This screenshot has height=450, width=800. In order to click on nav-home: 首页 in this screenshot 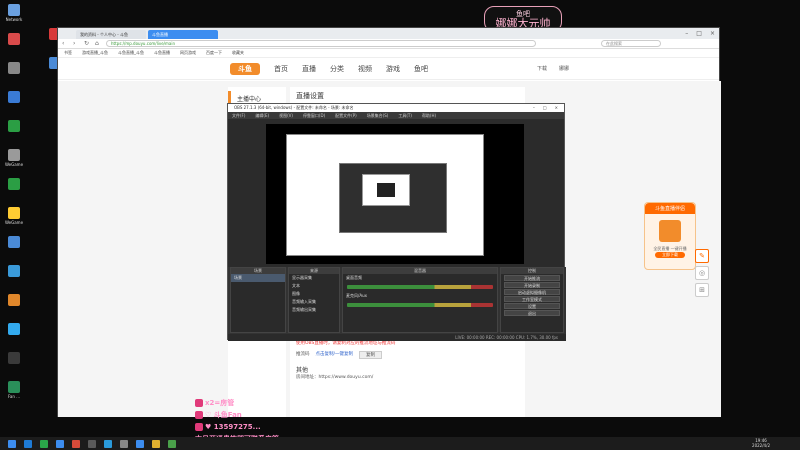, I will do `click(281, 69)`.